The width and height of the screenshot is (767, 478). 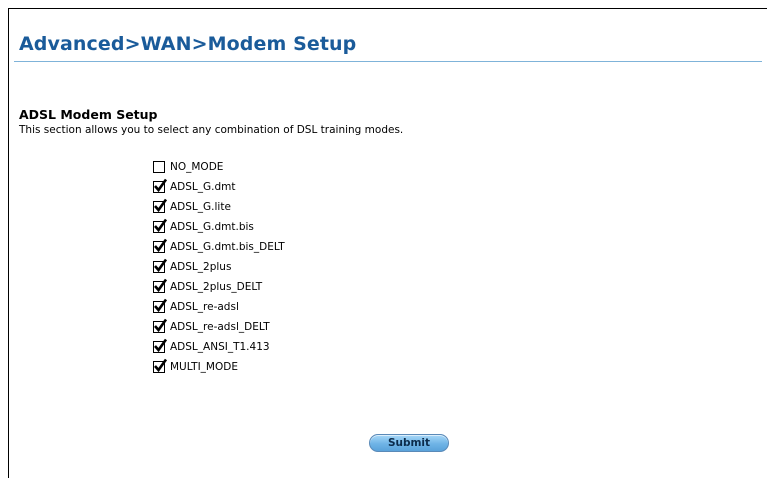 What do you see at coordinates (201, 267) in the screenshot?
I see `mode-label: ADSL_2plus` at bounding box center [201, 267].